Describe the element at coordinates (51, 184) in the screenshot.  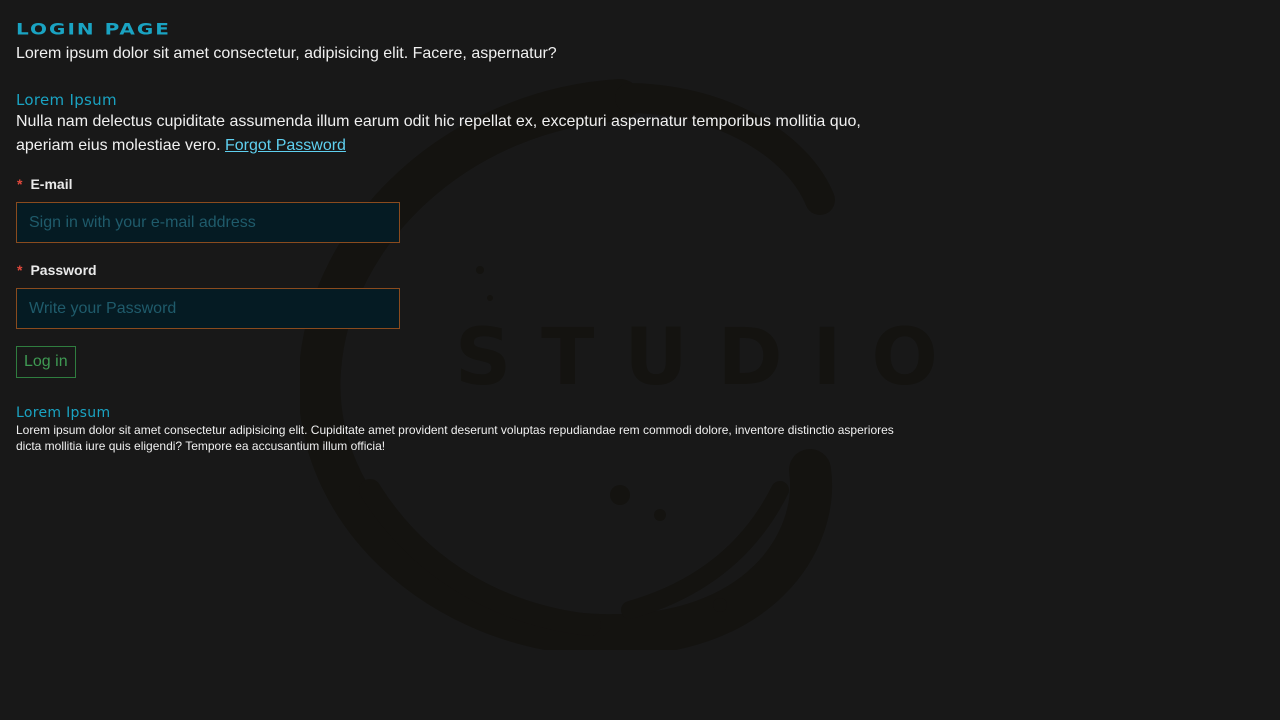
I see `email-label-text: E-mail` at that location.